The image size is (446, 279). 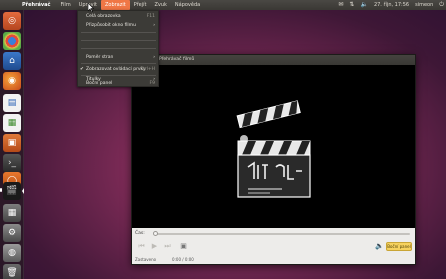 I want to click on dash-icon: ◎, so click(x=12, y=21).